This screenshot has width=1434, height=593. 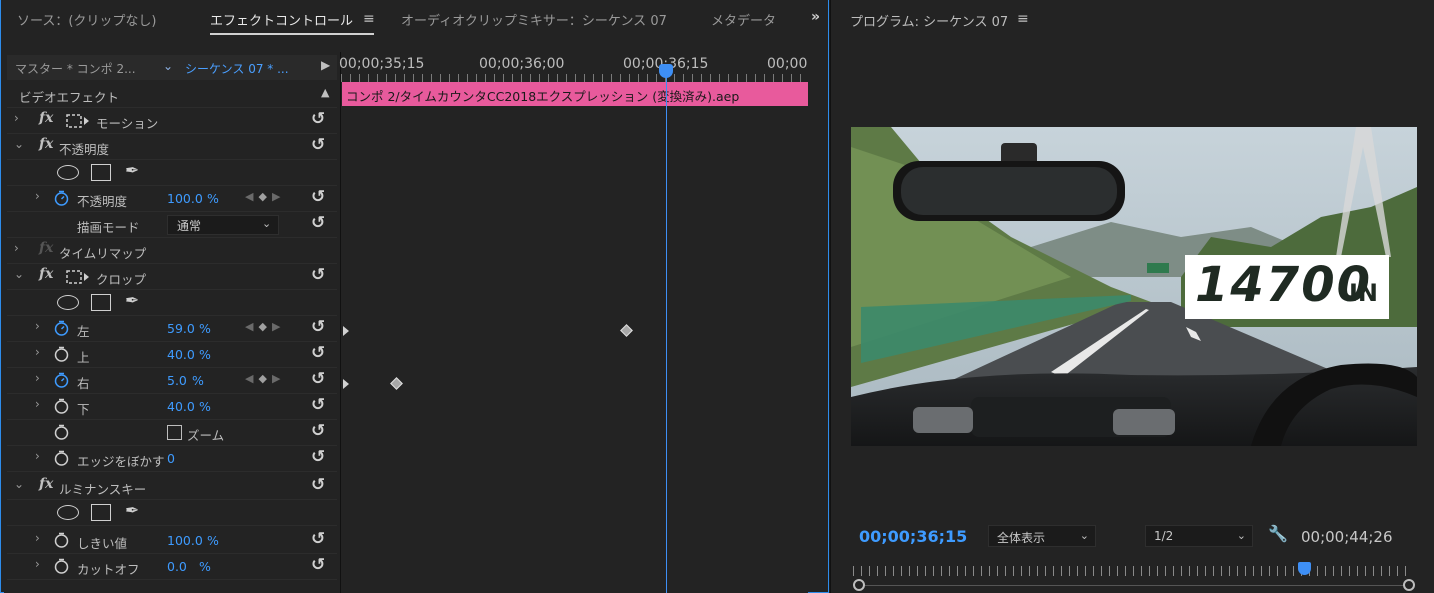 What do you see at coordinates (815, 17) in the screenshot?
I see `panel-overflow-icon: »` at bounding box center [815, 17].